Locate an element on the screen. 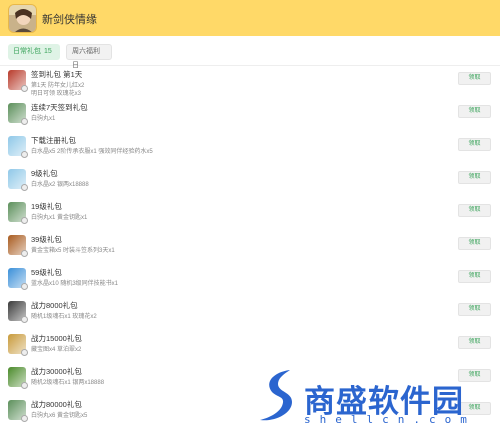  app-title: 新剑侠情缘 is located at coordinates (69, 20).